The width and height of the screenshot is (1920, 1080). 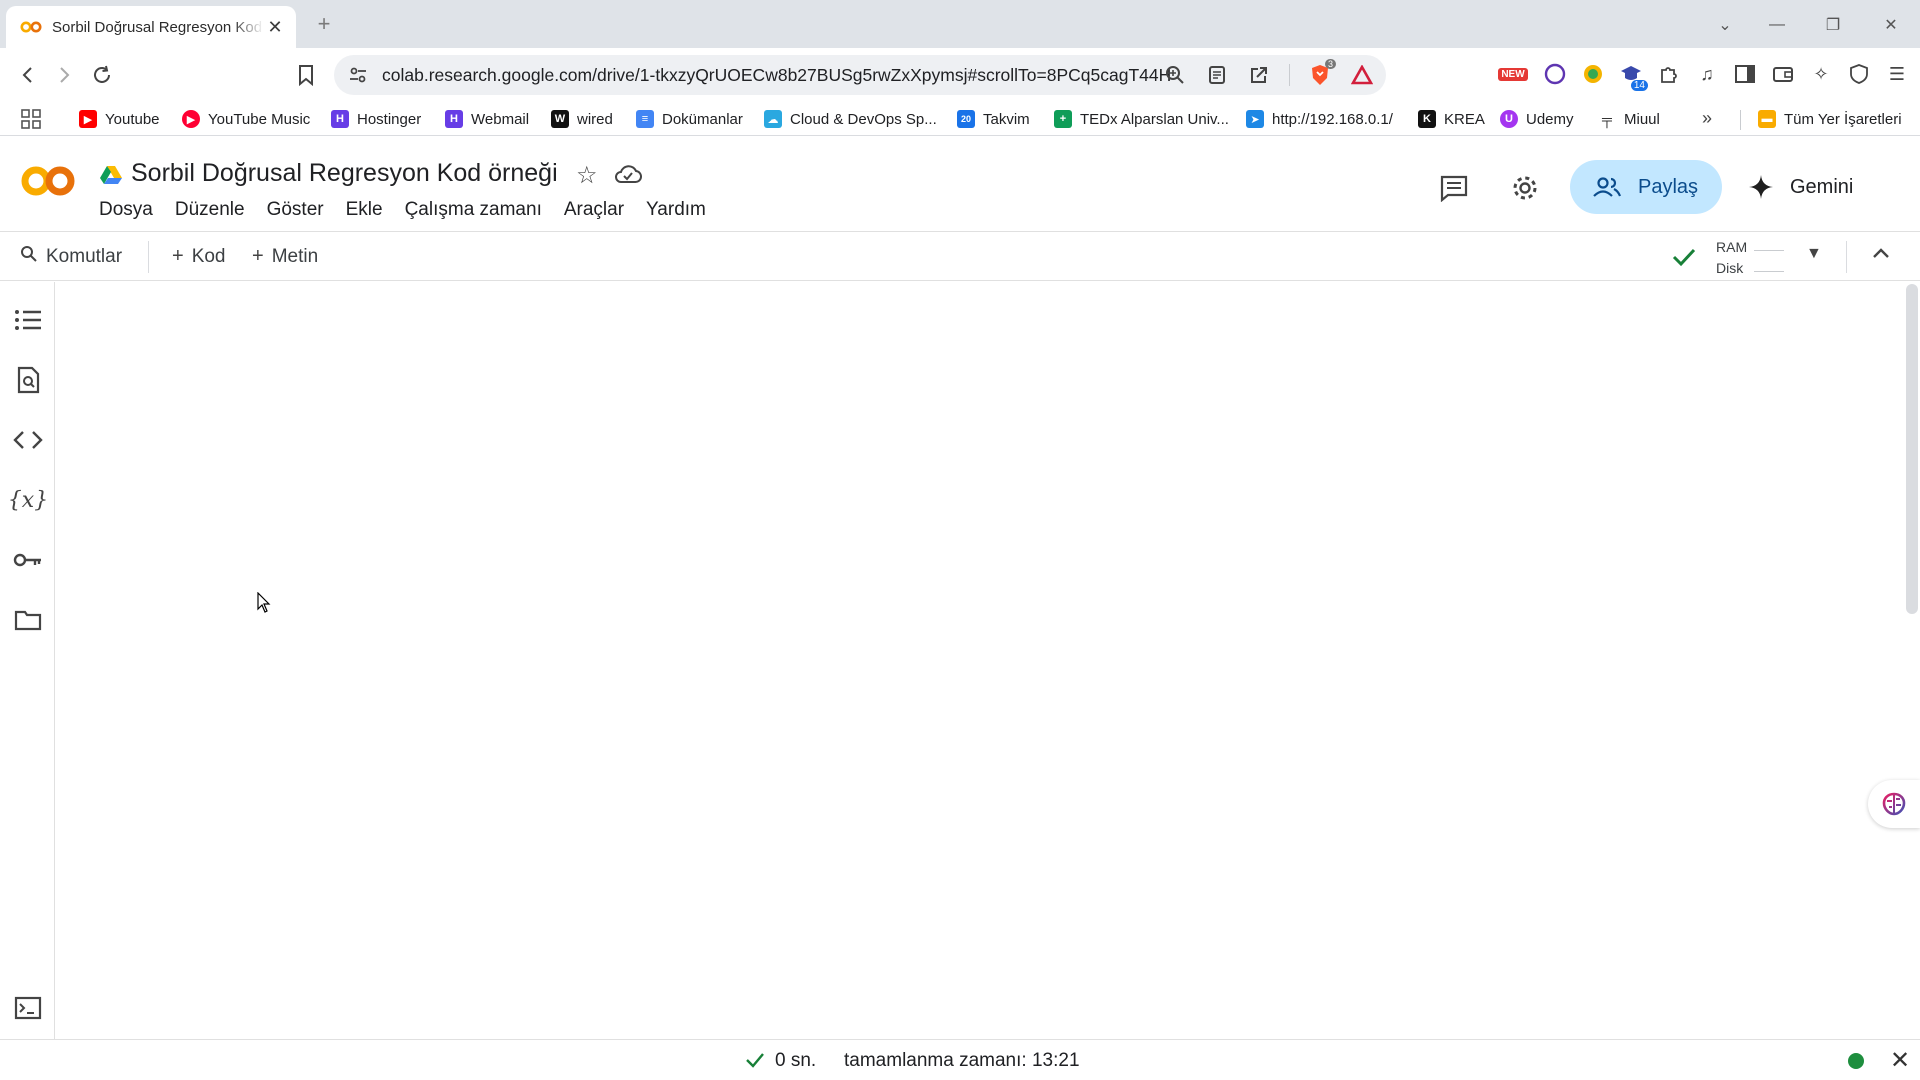 I want to click on graduation-extension-icon: 14, so click(x=1633, y=76).